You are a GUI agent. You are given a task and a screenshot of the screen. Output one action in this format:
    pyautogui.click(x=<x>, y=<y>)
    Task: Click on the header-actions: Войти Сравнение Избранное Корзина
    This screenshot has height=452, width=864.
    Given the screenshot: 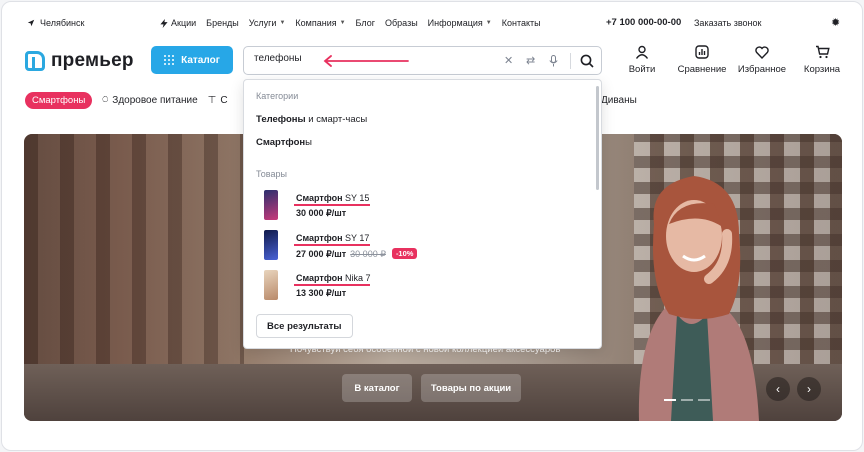 What is the action you would take?
    pyautogui.click(x=732, y=59)
    